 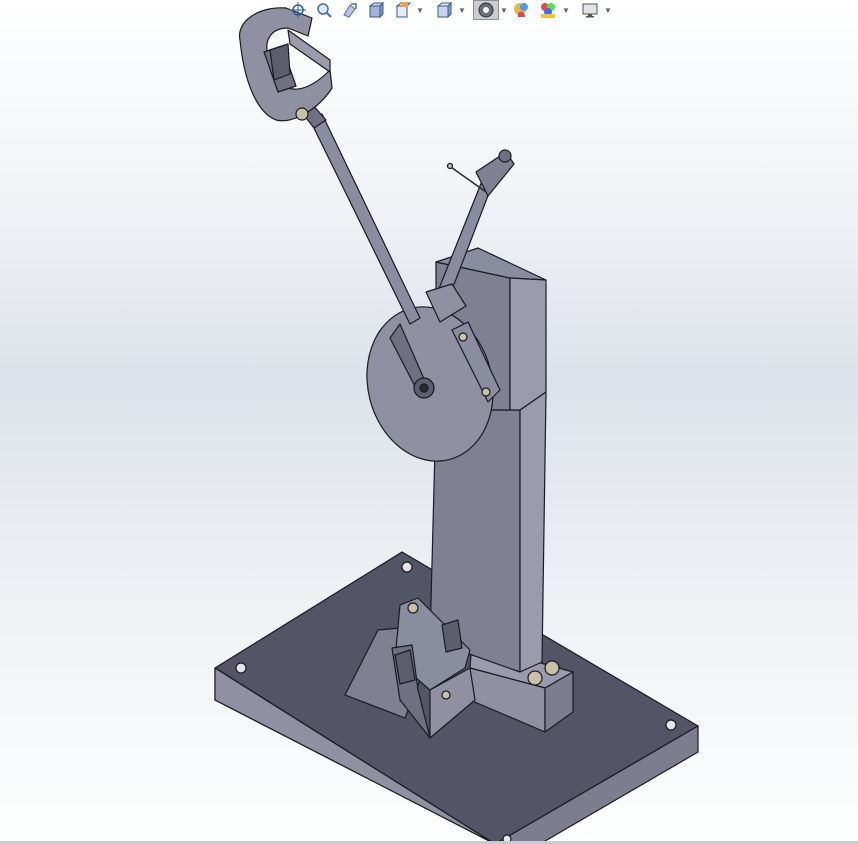 I want to click on pendulum-arm, so click(x=360, y=214).